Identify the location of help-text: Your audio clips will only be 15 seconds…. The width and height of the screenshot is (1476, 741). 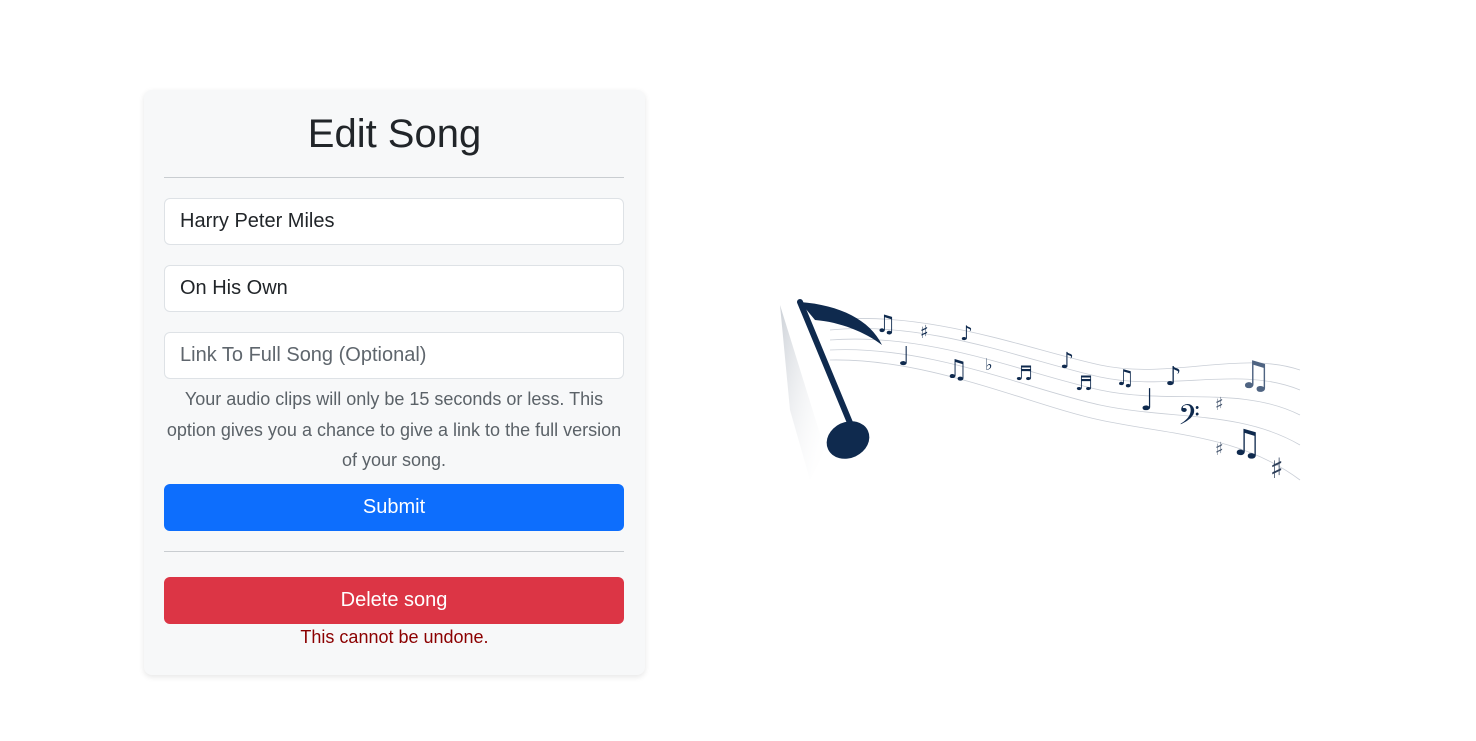
(394, 429).